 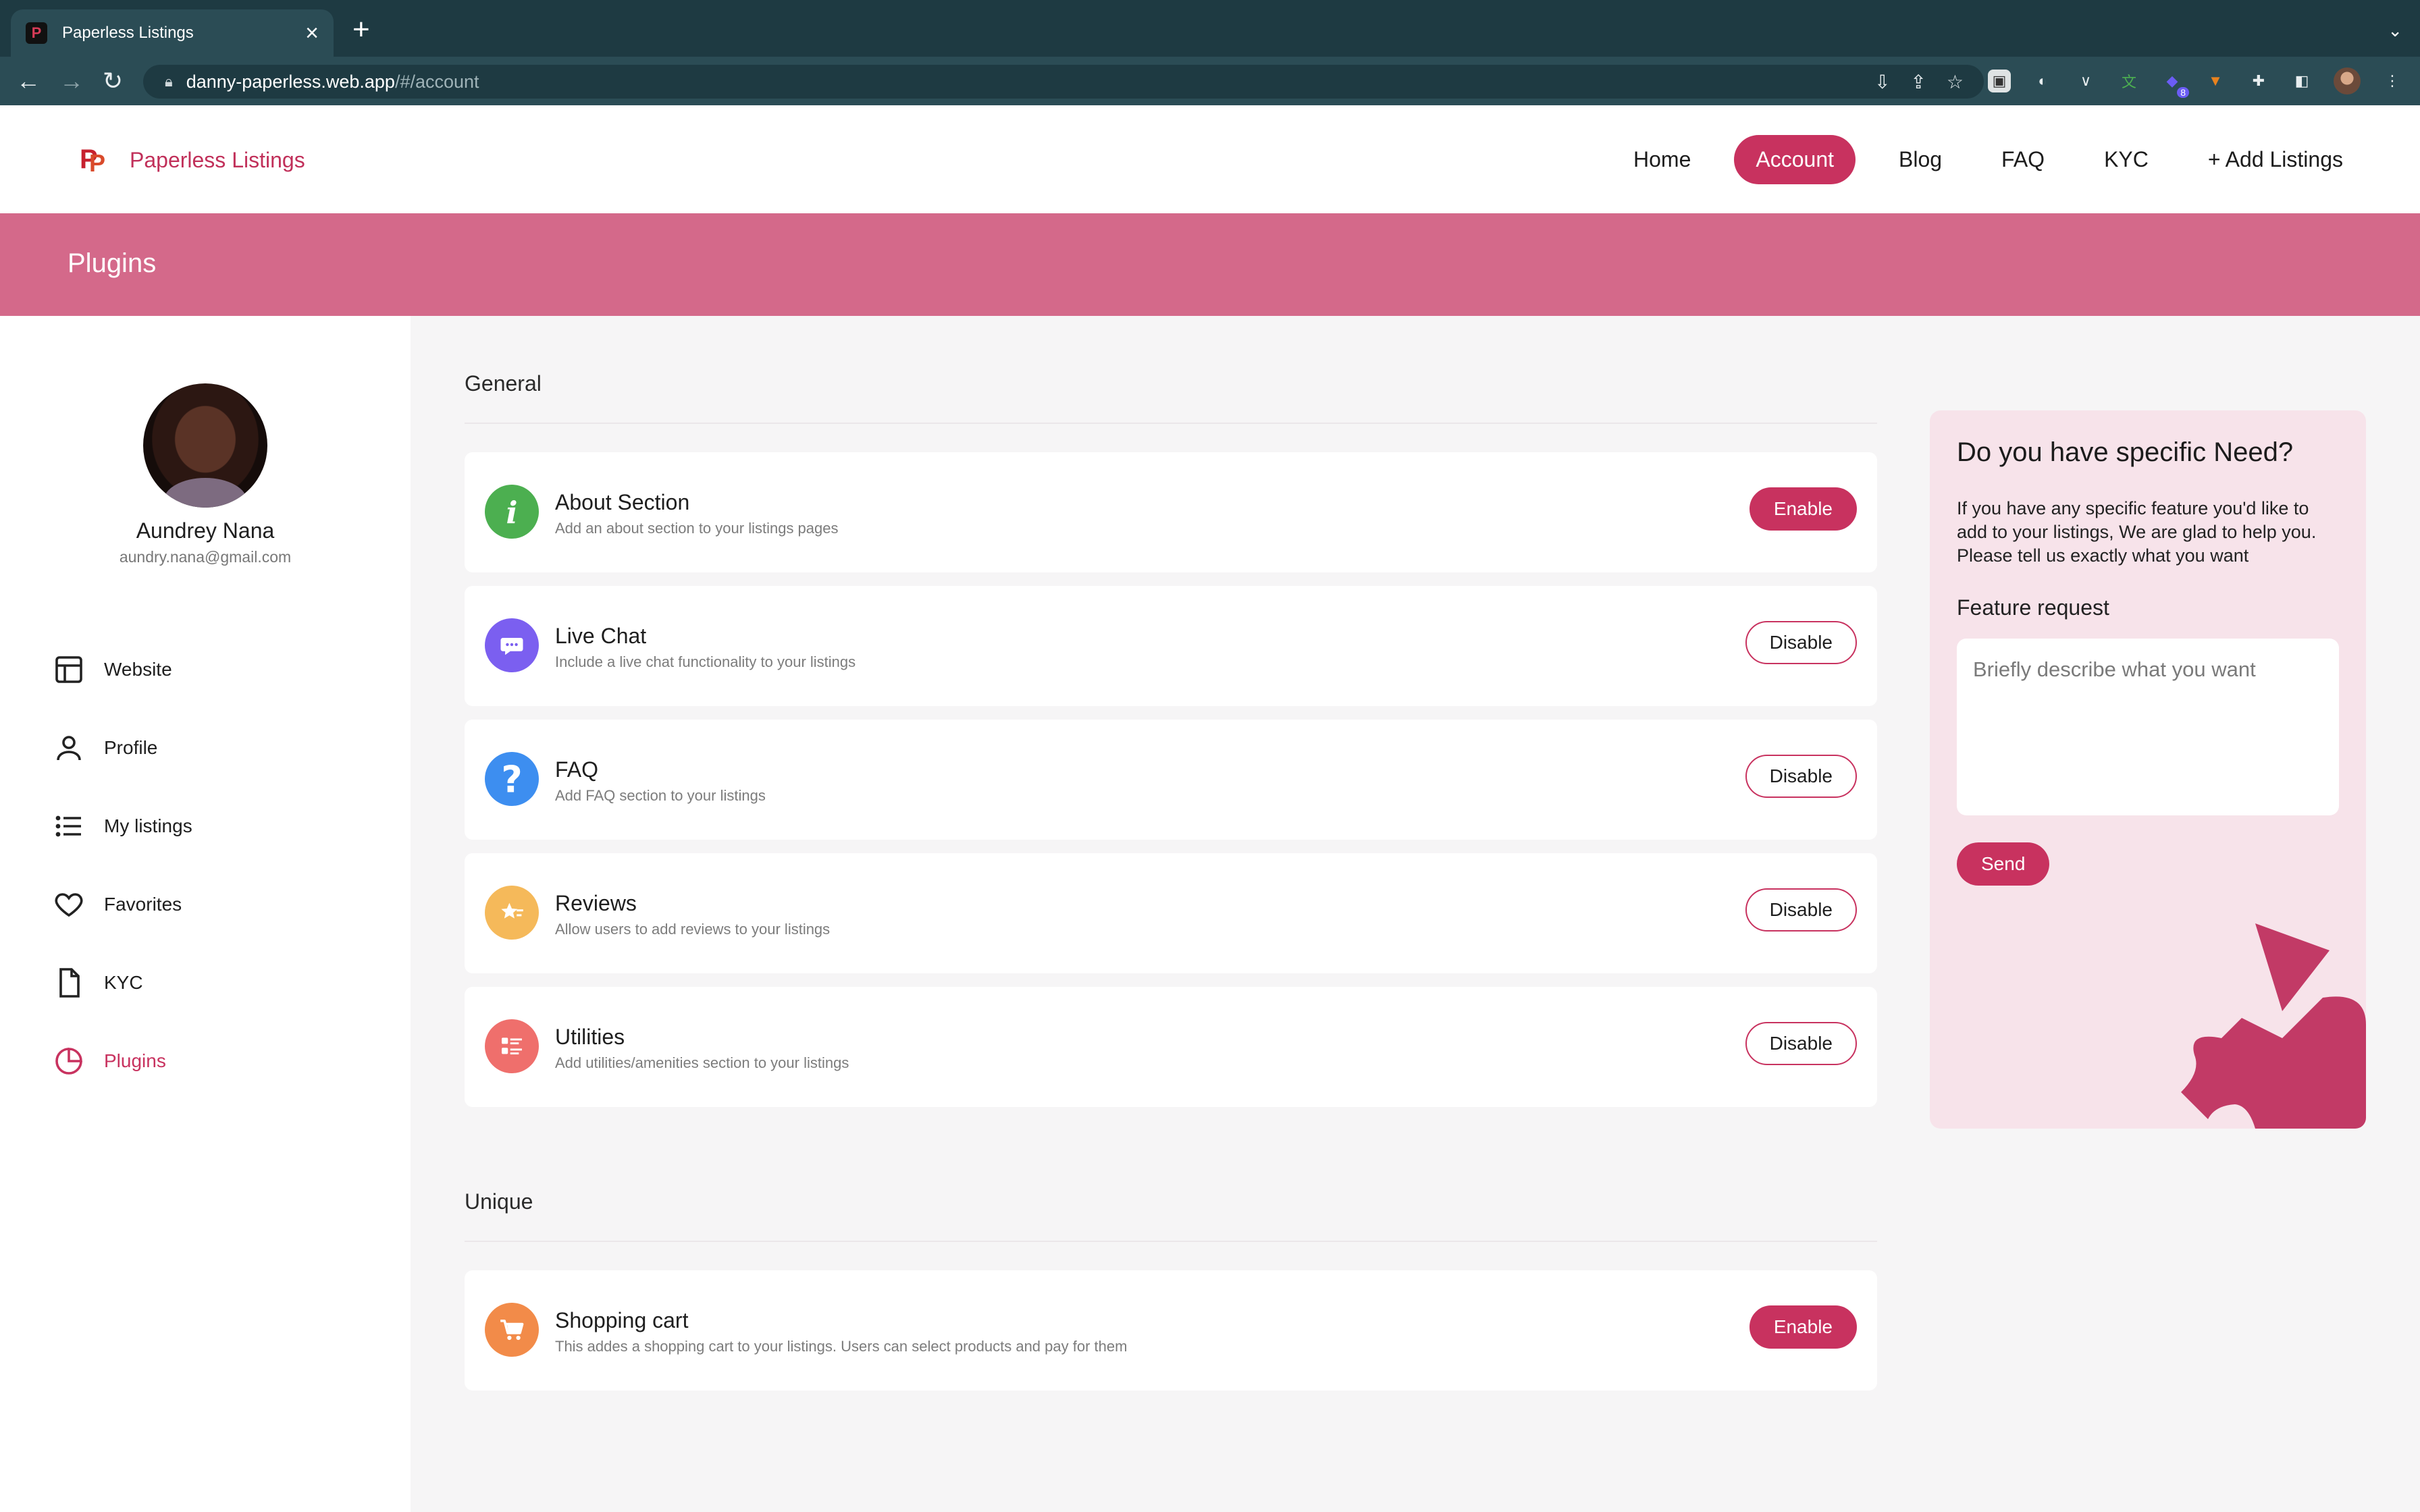 I want to click on site-favicon-icon: P, so click(x=36, y=33).